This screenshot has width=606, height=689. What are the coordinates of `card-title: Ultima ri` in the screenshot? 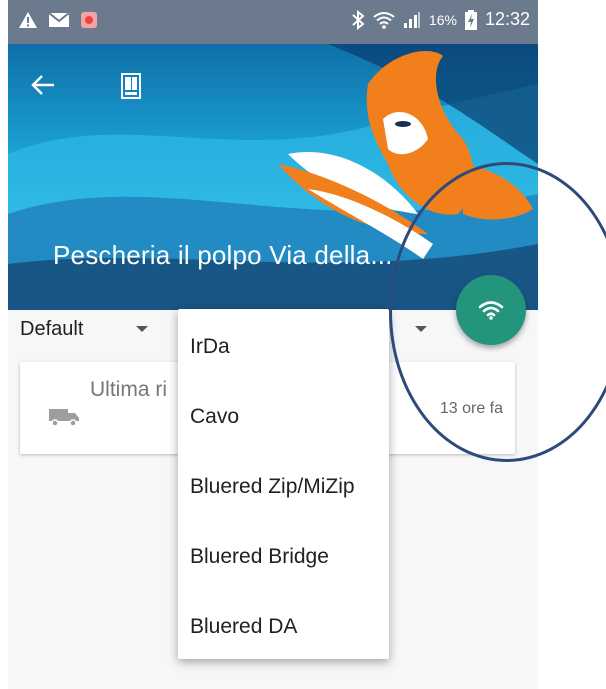 It's located at (128, 389).